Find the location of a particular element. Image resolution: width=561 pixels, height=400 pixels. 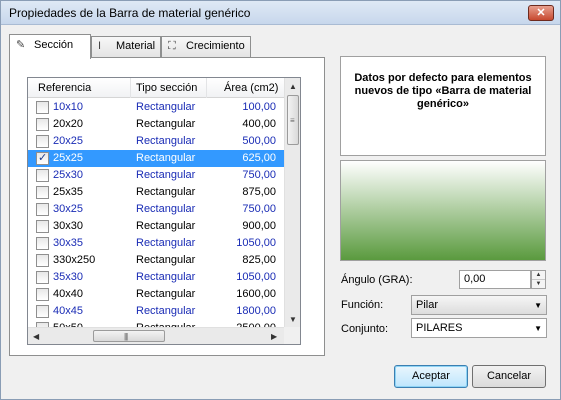

table-row: 25x35 Rectangular 875,00 is located at coordinates (156, 192).